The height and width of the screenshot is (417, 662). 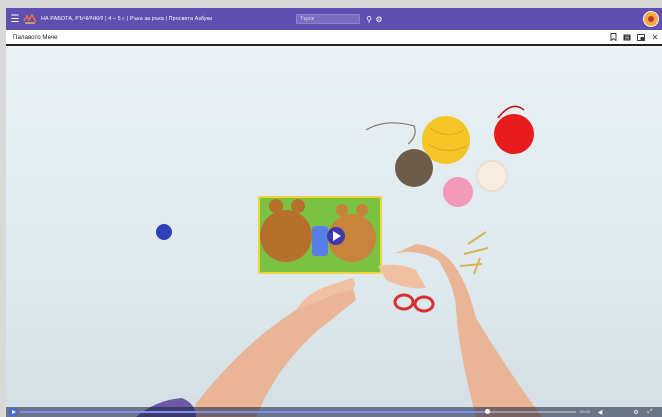 What do you see at coordinates (35, 37) in the screenshot?
I see `video-title: Палавото Мече` at bounding box center [35, 37].